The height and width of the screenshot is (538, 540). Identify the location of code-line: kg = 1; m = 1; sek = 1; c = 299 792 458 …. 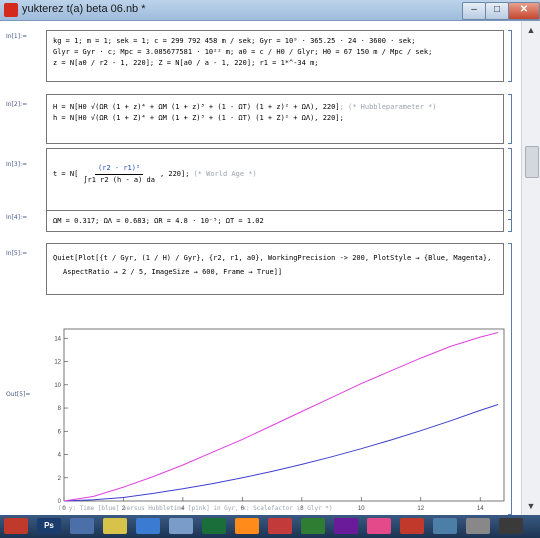
(234, 41).